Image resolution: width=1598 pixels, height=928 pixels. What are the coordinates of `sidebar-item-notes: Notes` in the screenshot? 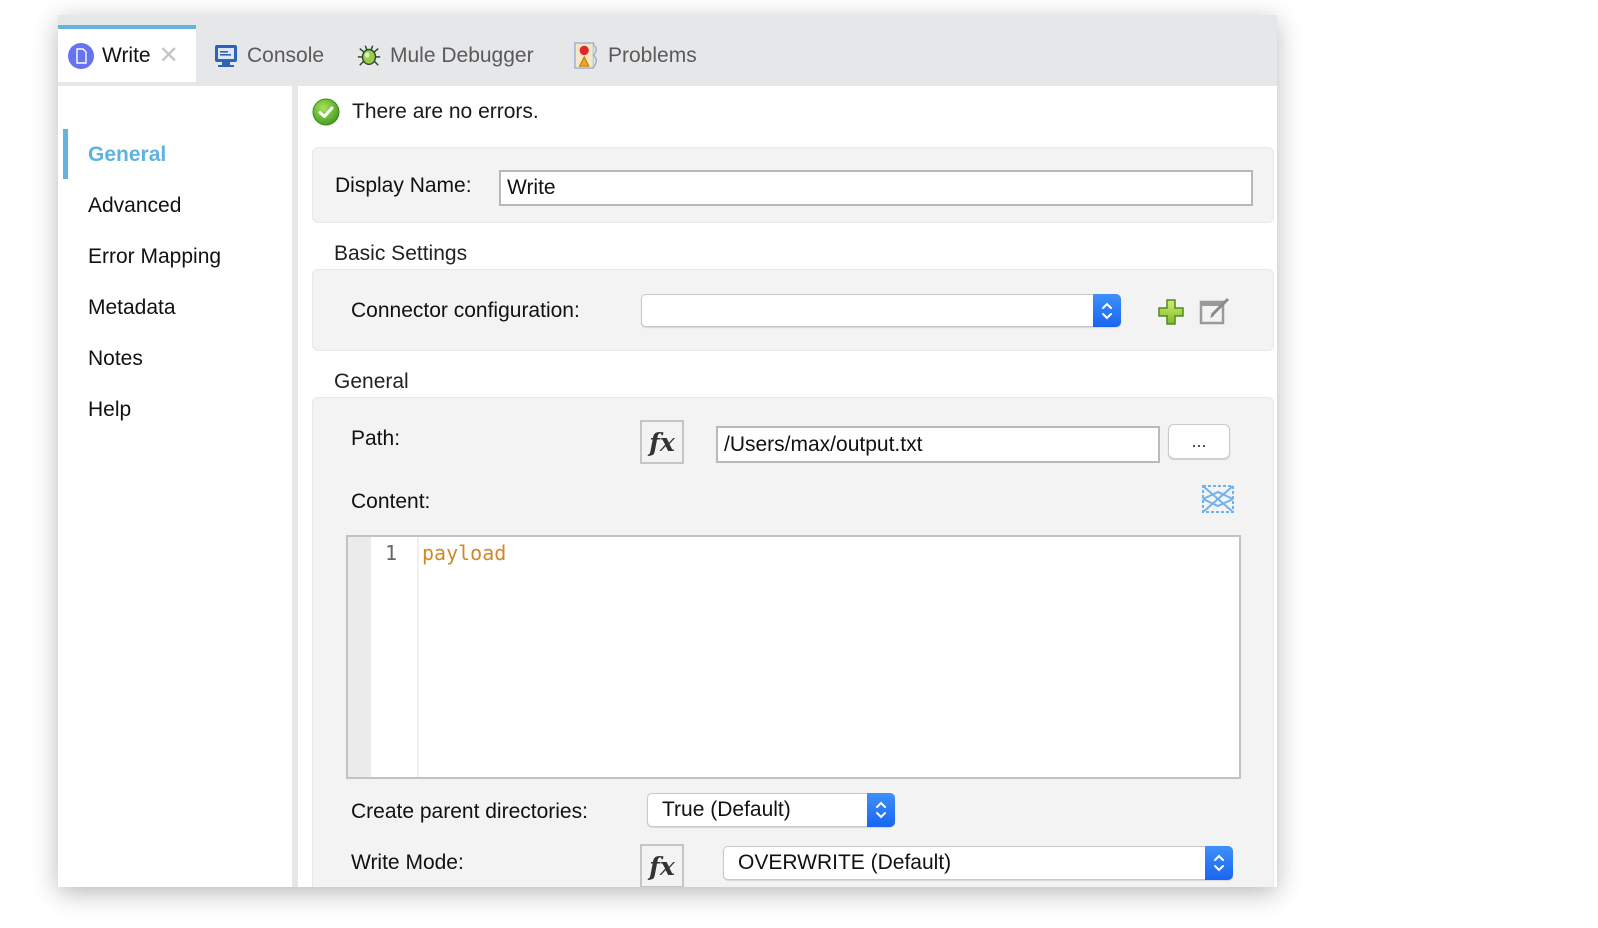 It's located at (115, 359).